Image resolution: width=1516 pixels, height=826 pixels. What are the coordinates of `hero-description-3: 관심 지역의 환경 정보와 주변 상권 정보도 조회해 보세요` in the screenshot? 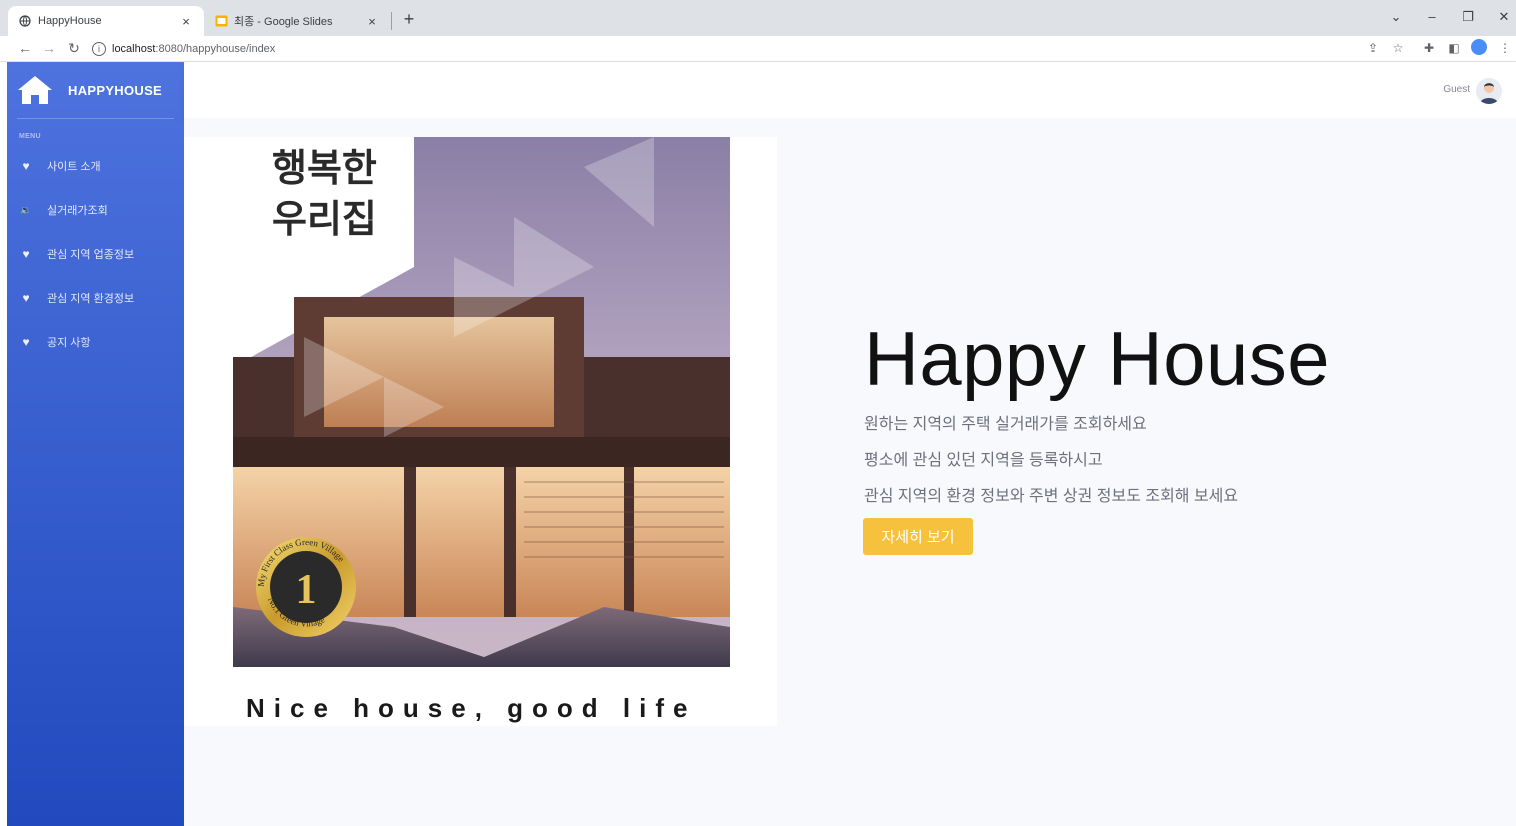 It's located at (1051, 496).